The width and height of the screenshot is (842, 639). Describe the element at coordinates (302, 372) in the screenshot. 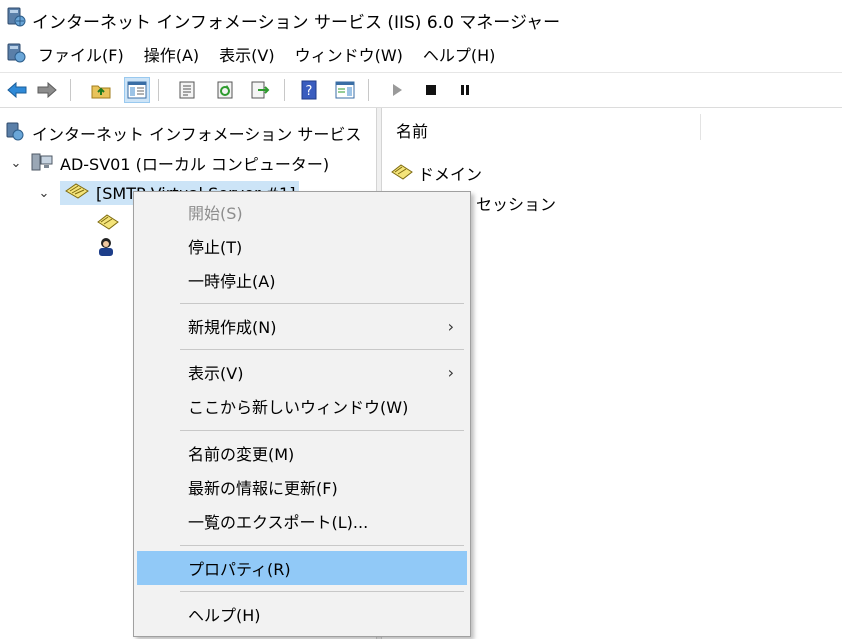

I see `menu-item-view: 表示(V) ›` at that location.